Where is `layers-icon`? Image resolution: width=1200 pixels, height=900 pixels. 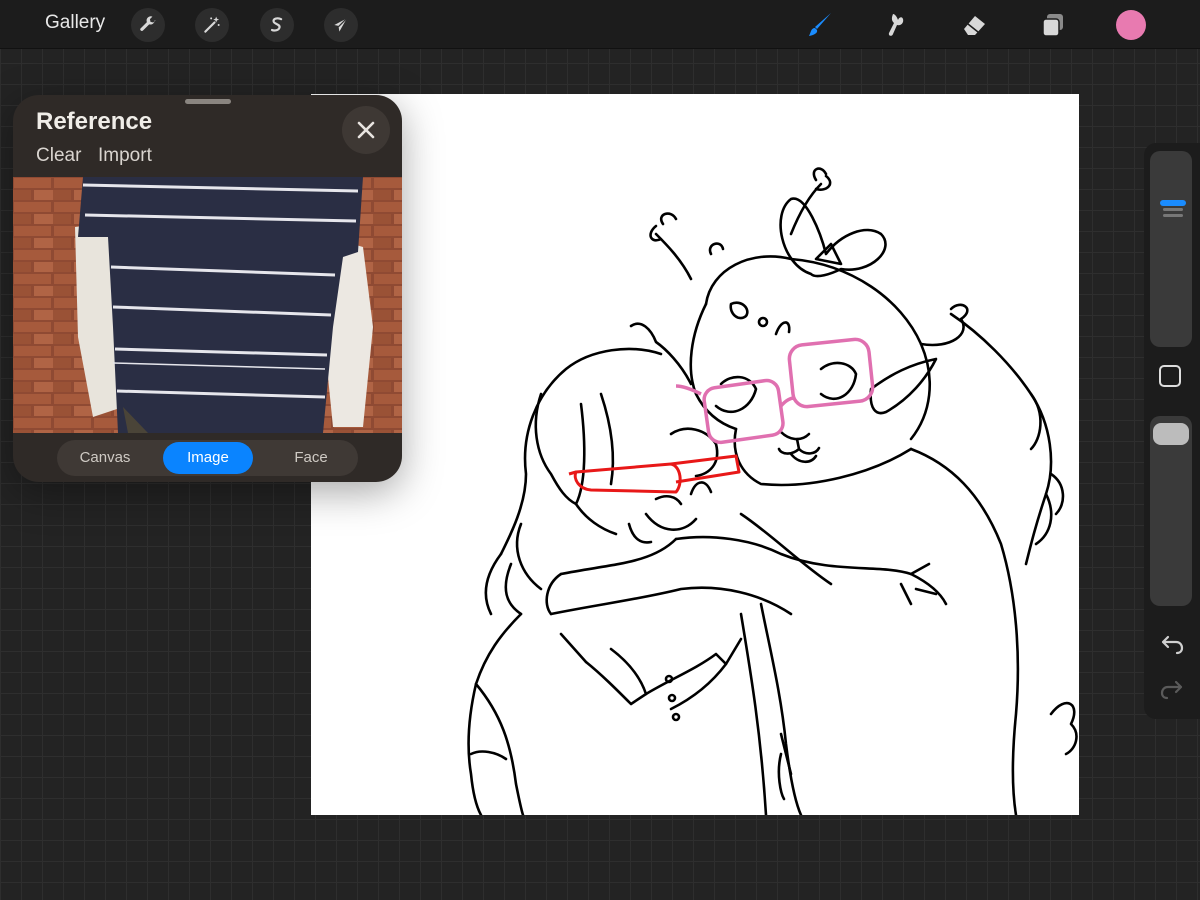 layers-icon is located at coordinates (1052, 25).